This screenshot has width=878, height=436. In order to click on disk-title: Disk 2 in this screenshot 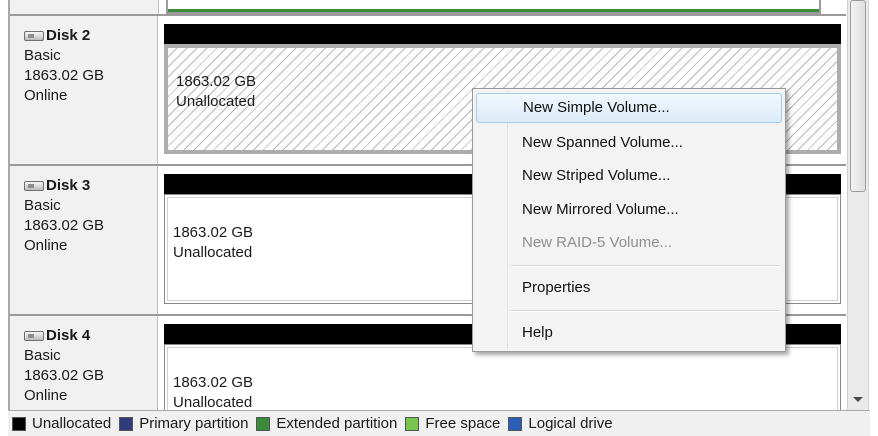, I will do `click(90, 36)`.